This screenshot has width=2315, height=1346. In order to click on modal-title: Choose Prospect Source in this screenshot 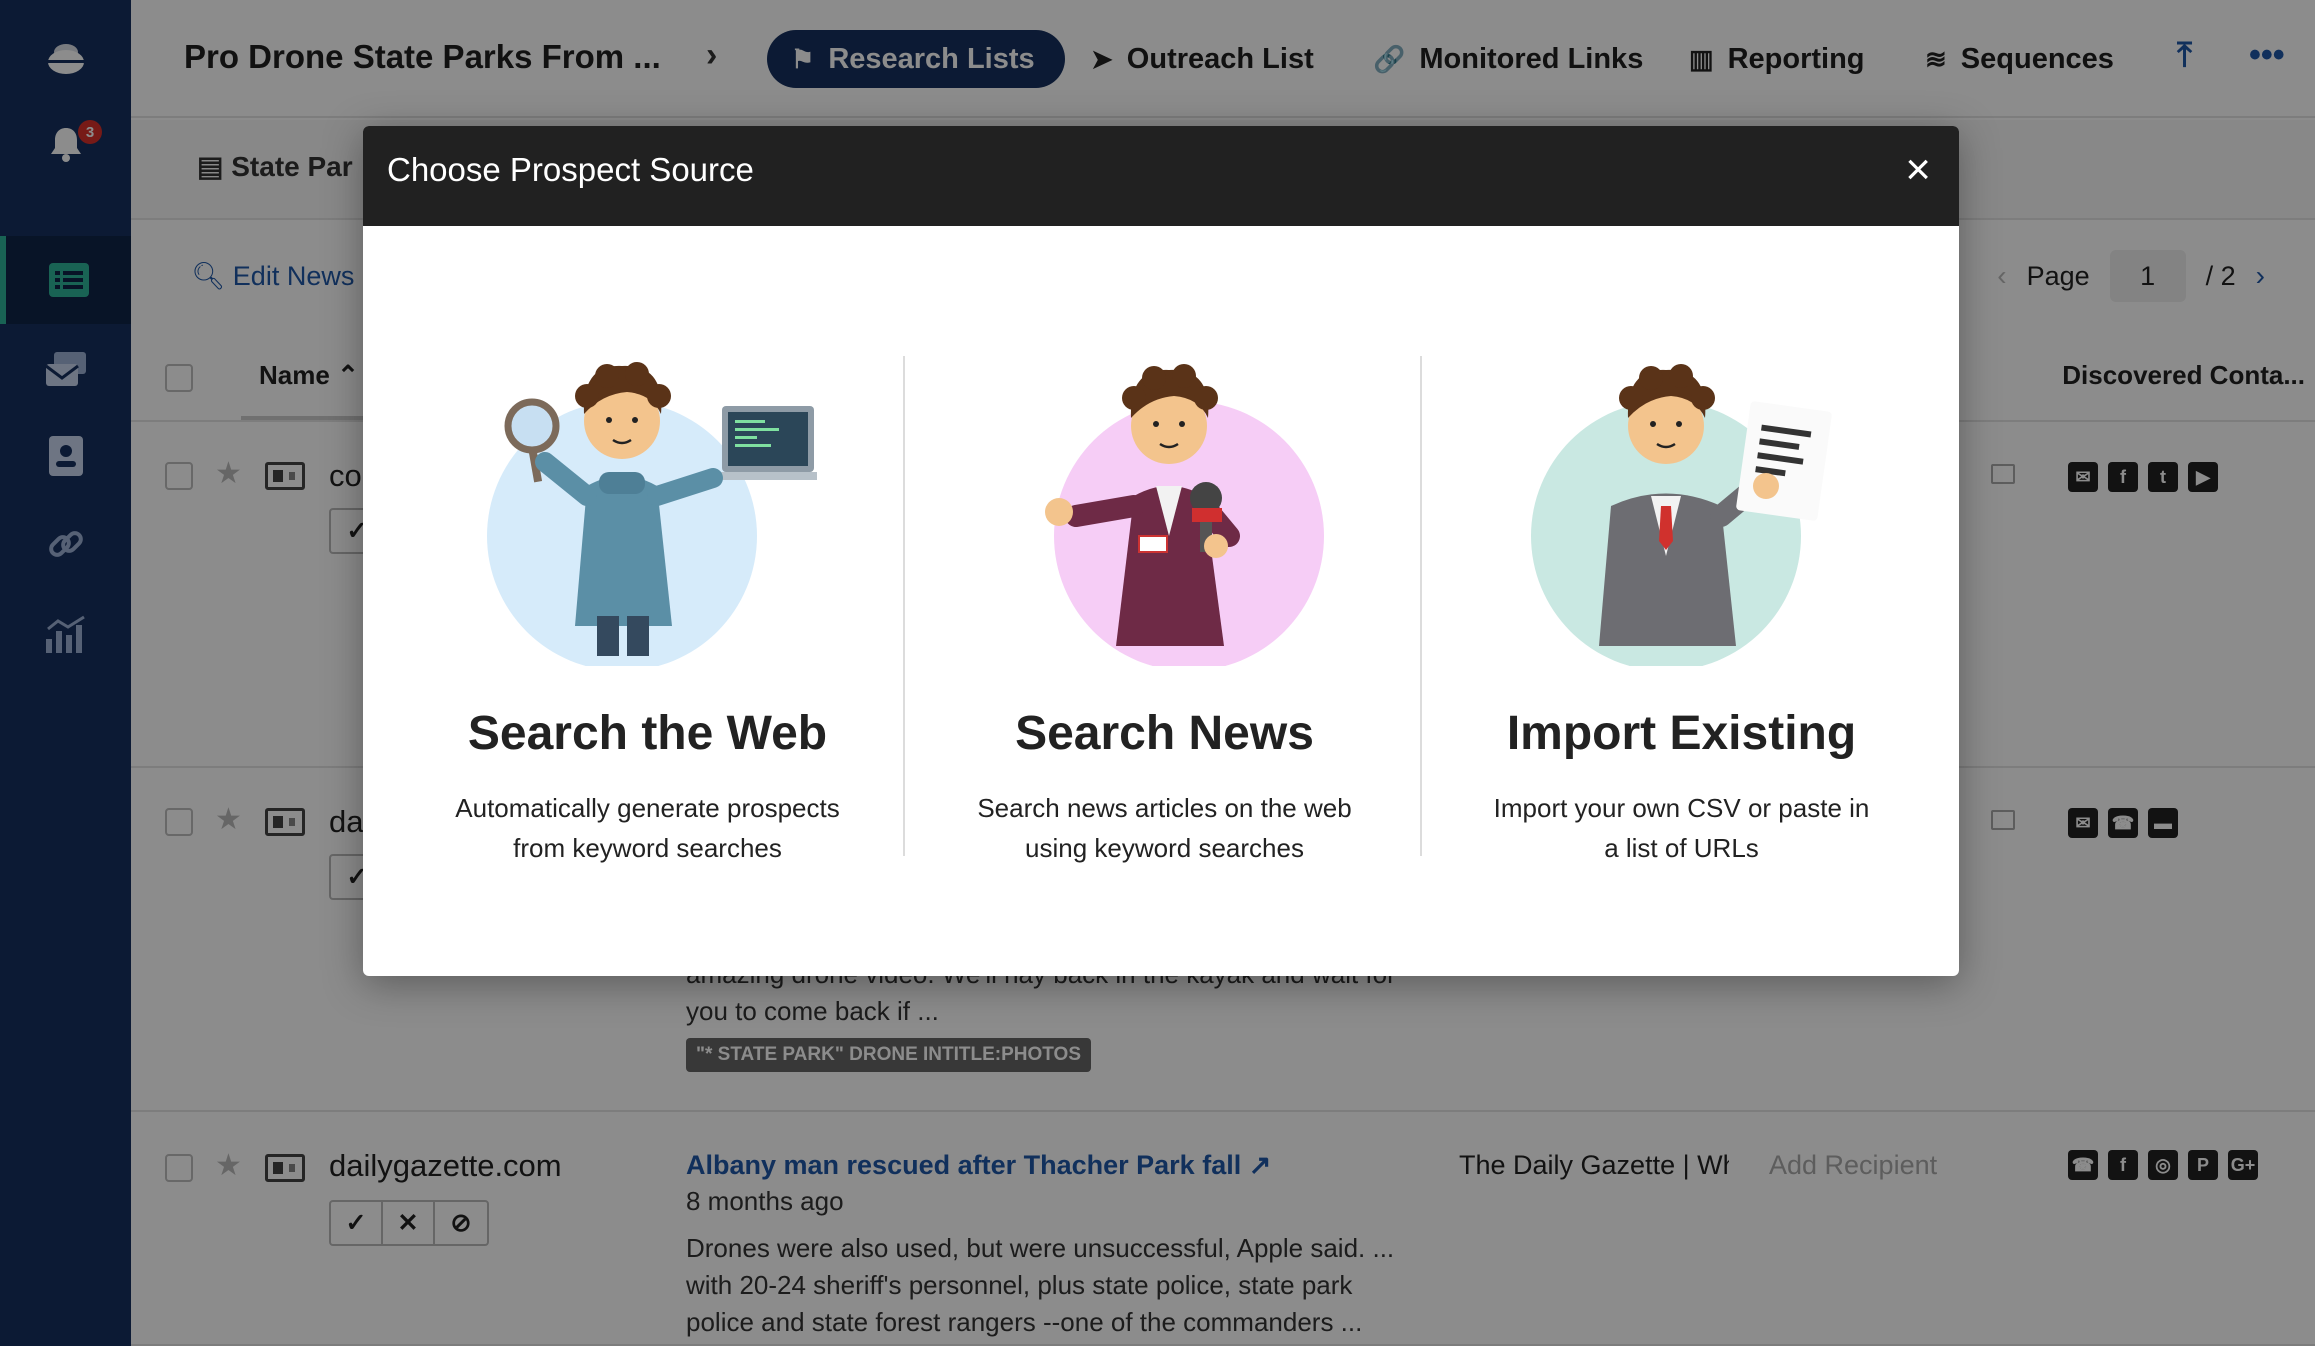, I will do `click(570, 169)`.